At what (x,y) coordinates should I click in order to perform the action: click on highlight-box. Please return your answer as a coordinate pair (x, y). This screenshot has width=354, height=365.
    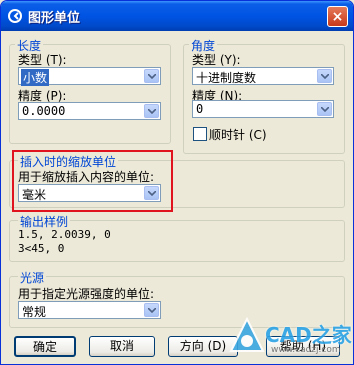
    Looking at the image, I should click on (92, 181).